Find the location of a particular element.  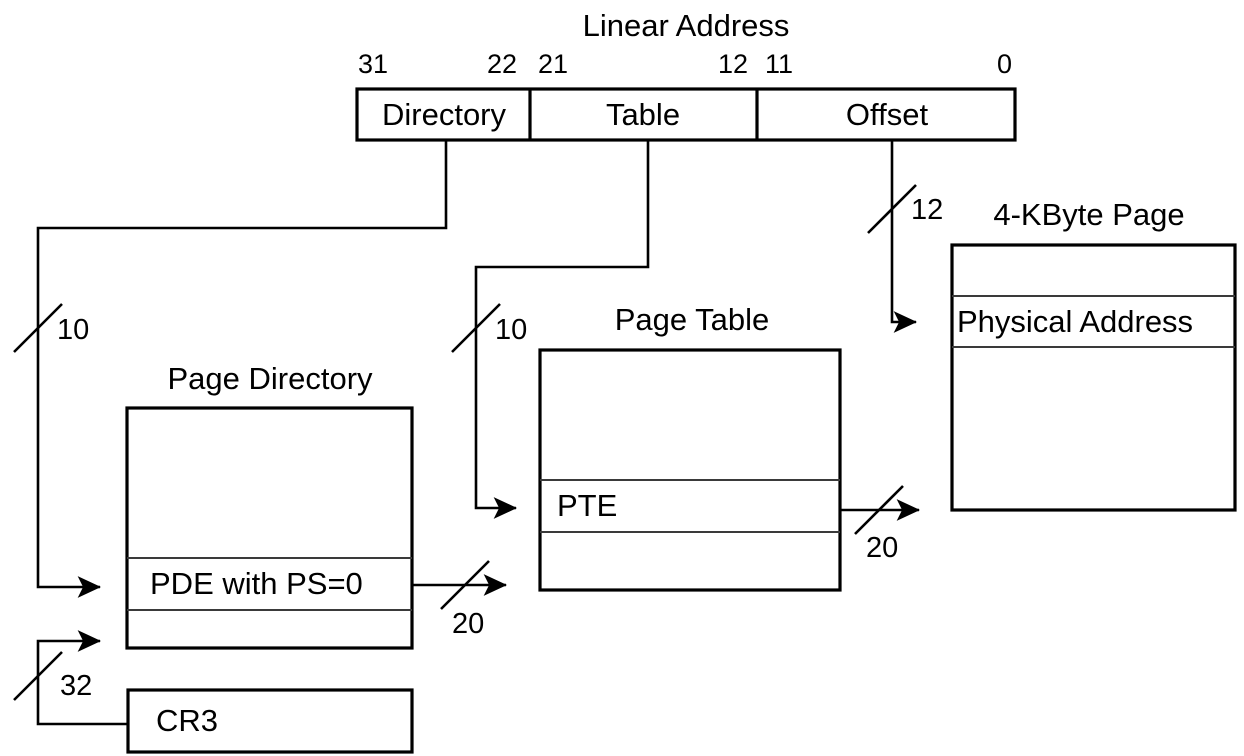

page-table-label: Page Table is located at coordinates (692, 319).